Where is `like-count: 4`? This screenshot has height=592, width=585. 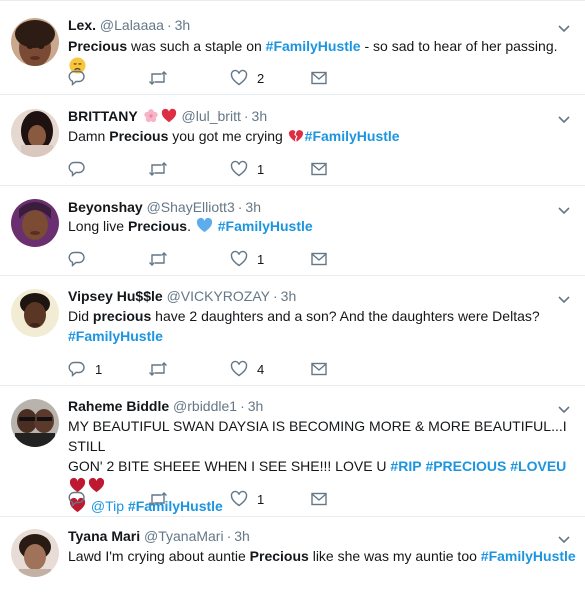 like-count: 4 is located at coordinates (261, 369).